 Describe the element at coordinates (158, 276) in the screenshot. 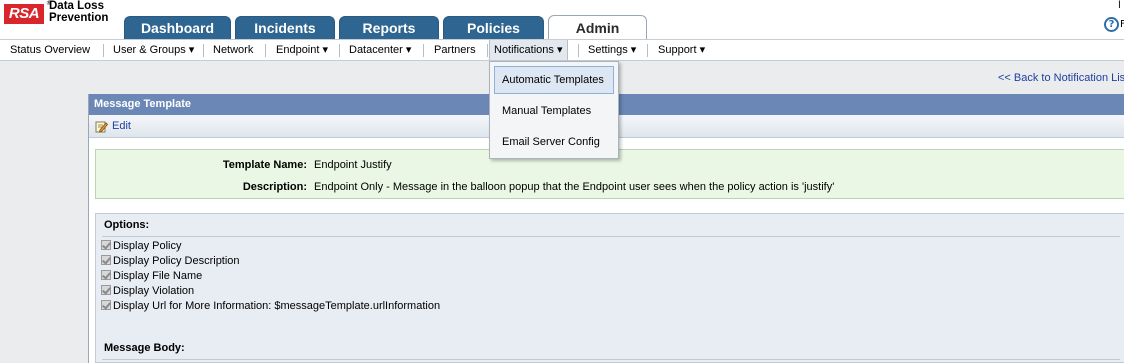

I see `option-label: Display File Name` at that location.